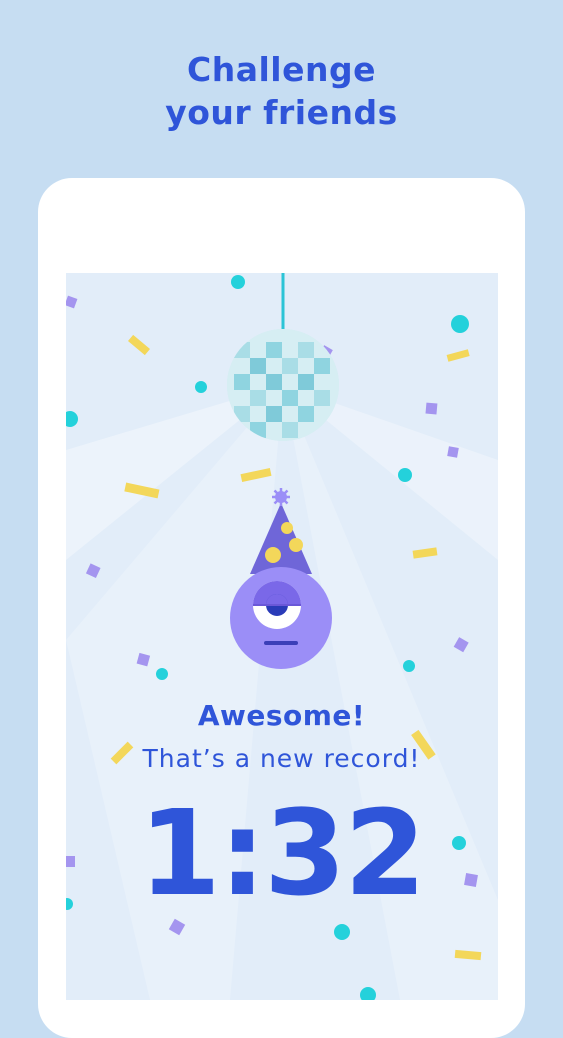  I want to click on disco-ball-icon, so click(283, 357).